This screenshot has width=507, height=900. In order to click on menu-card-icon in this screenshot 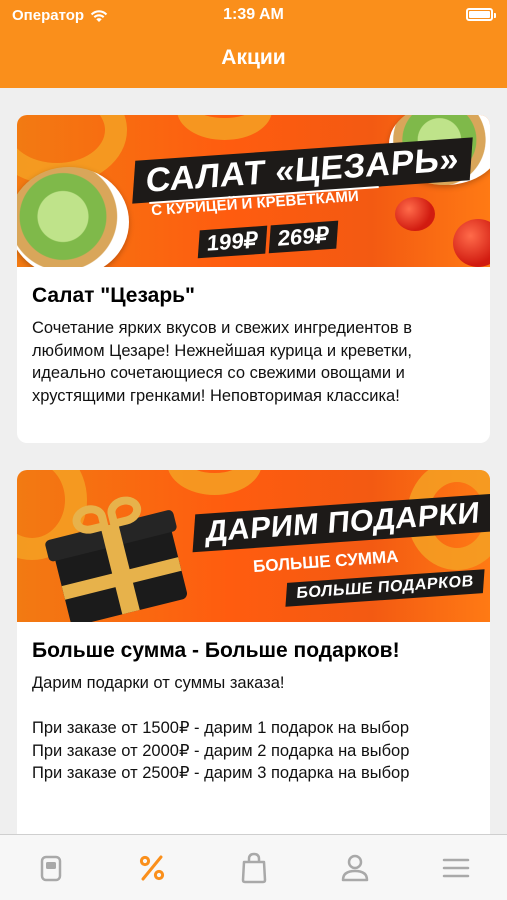, I will do `click(50, 868)`.